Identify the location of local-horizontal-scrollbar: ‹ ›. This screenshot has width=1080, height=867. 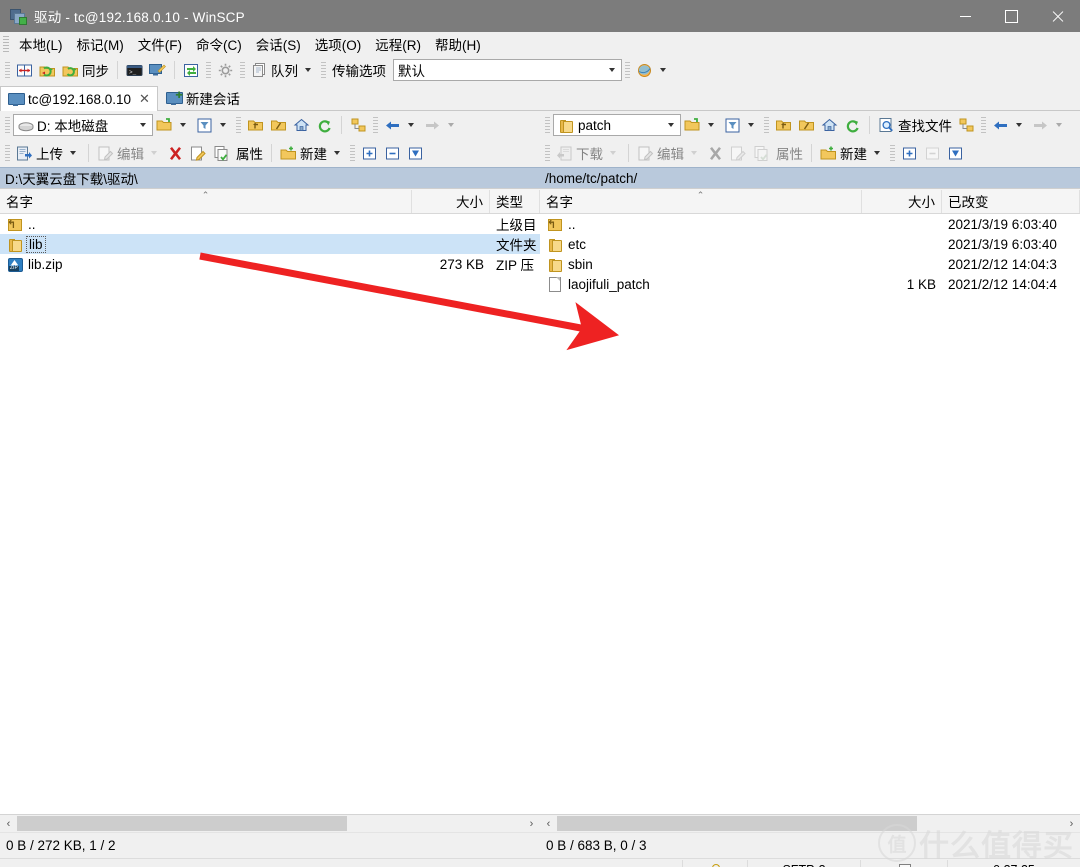
(270, 823).